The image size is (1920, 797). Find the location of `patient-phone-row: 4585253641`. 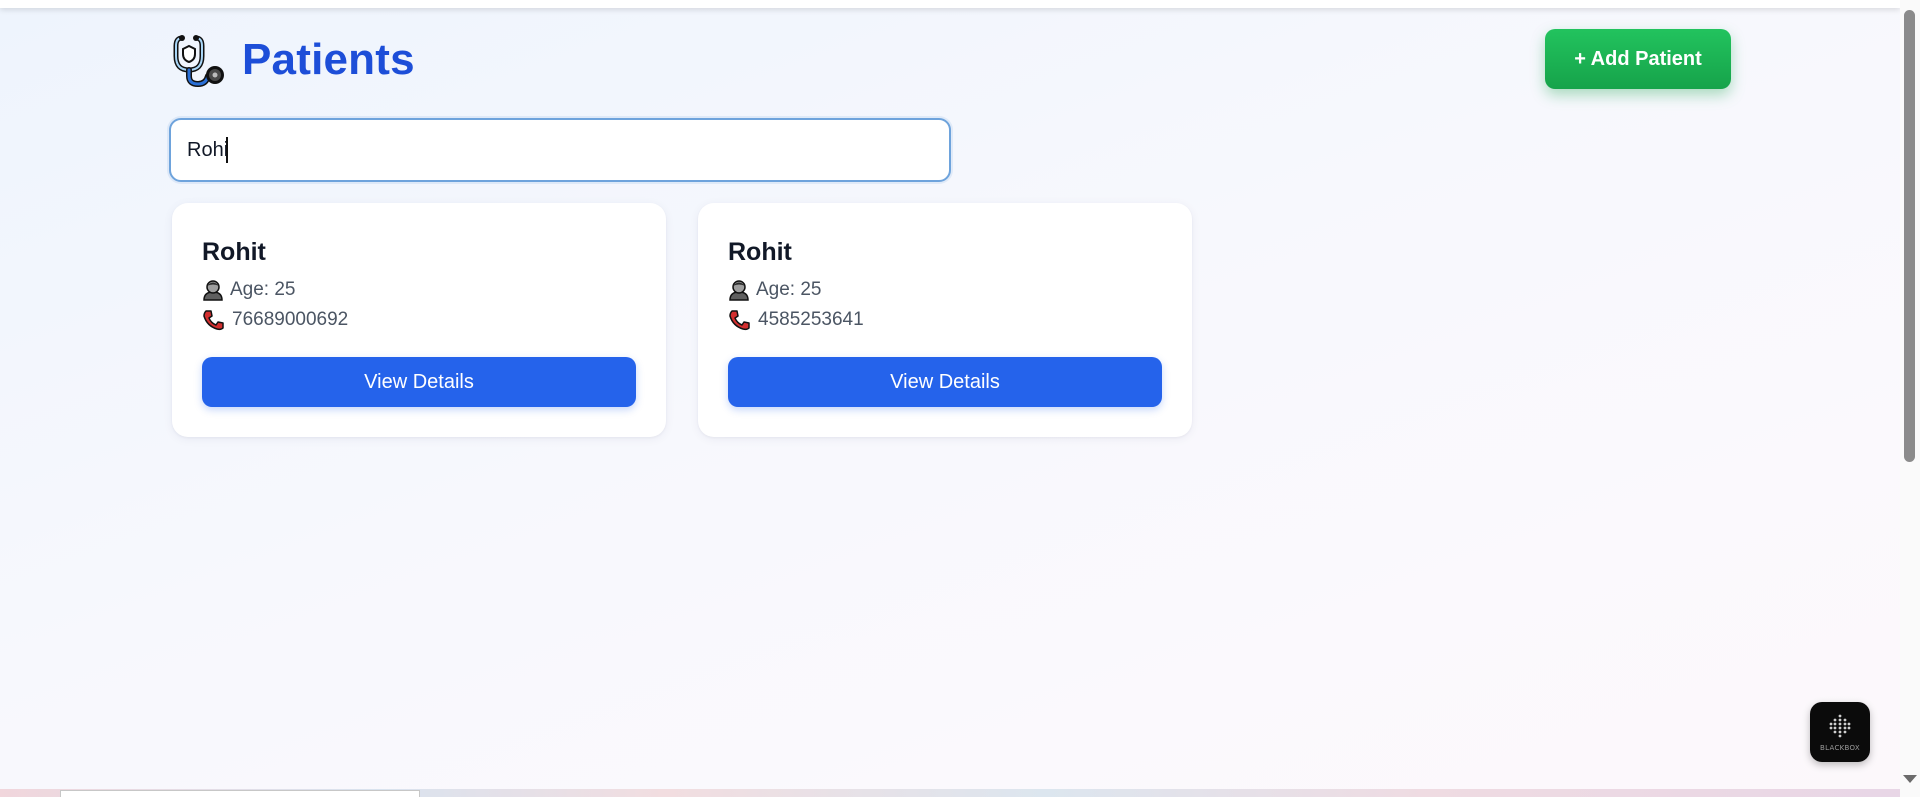

patient-phone-row: 4585253641 is located at coordinates (945, 320).